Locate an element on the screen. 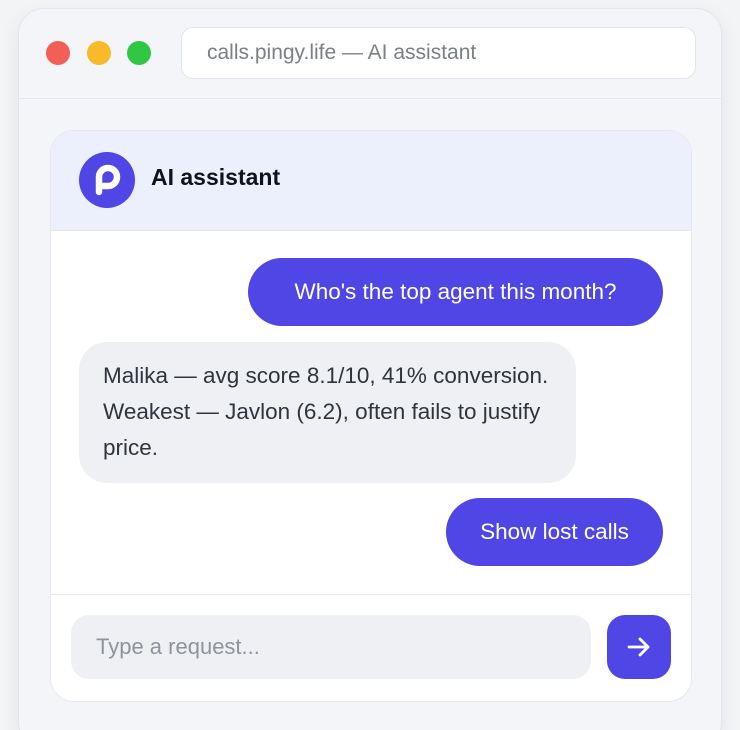 This screenshot has height=730, width=740. arrow-right-icon is located at coordinates (638, 647).